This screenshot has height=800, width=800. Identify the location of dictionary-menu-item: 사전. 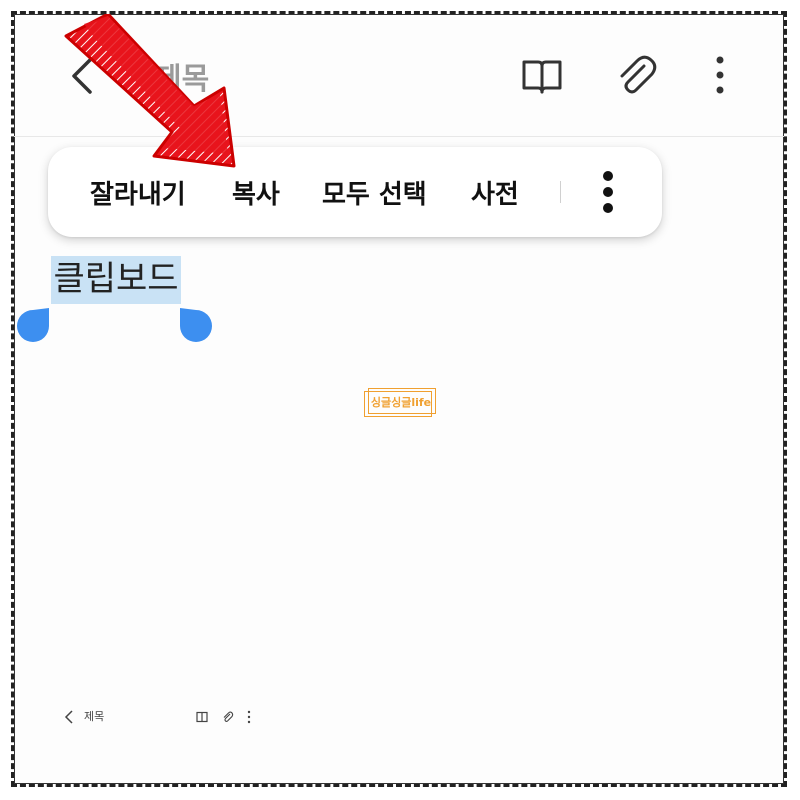
(495, 192).